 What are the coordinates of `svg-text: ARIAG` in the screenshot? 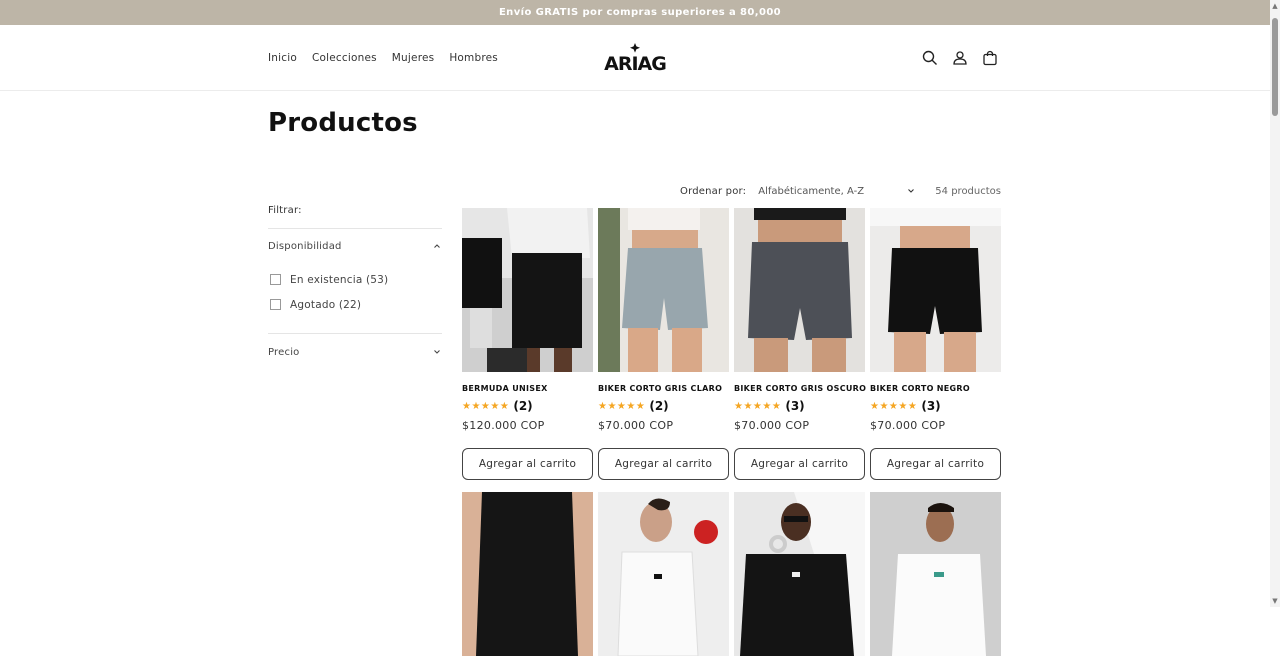 It's located at (635, 64).